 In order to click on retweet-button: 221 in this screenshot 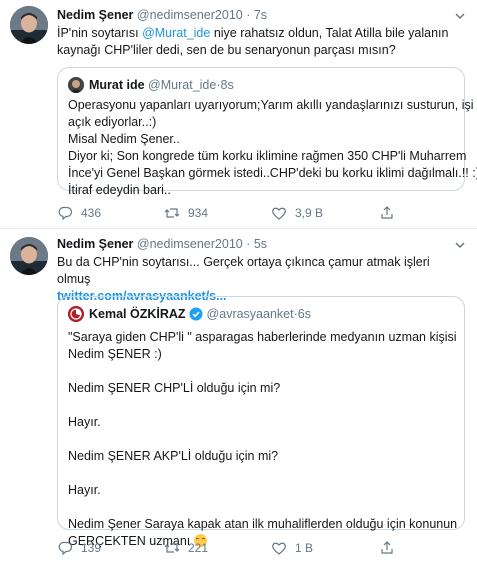, I will do `click(186, 548)`.